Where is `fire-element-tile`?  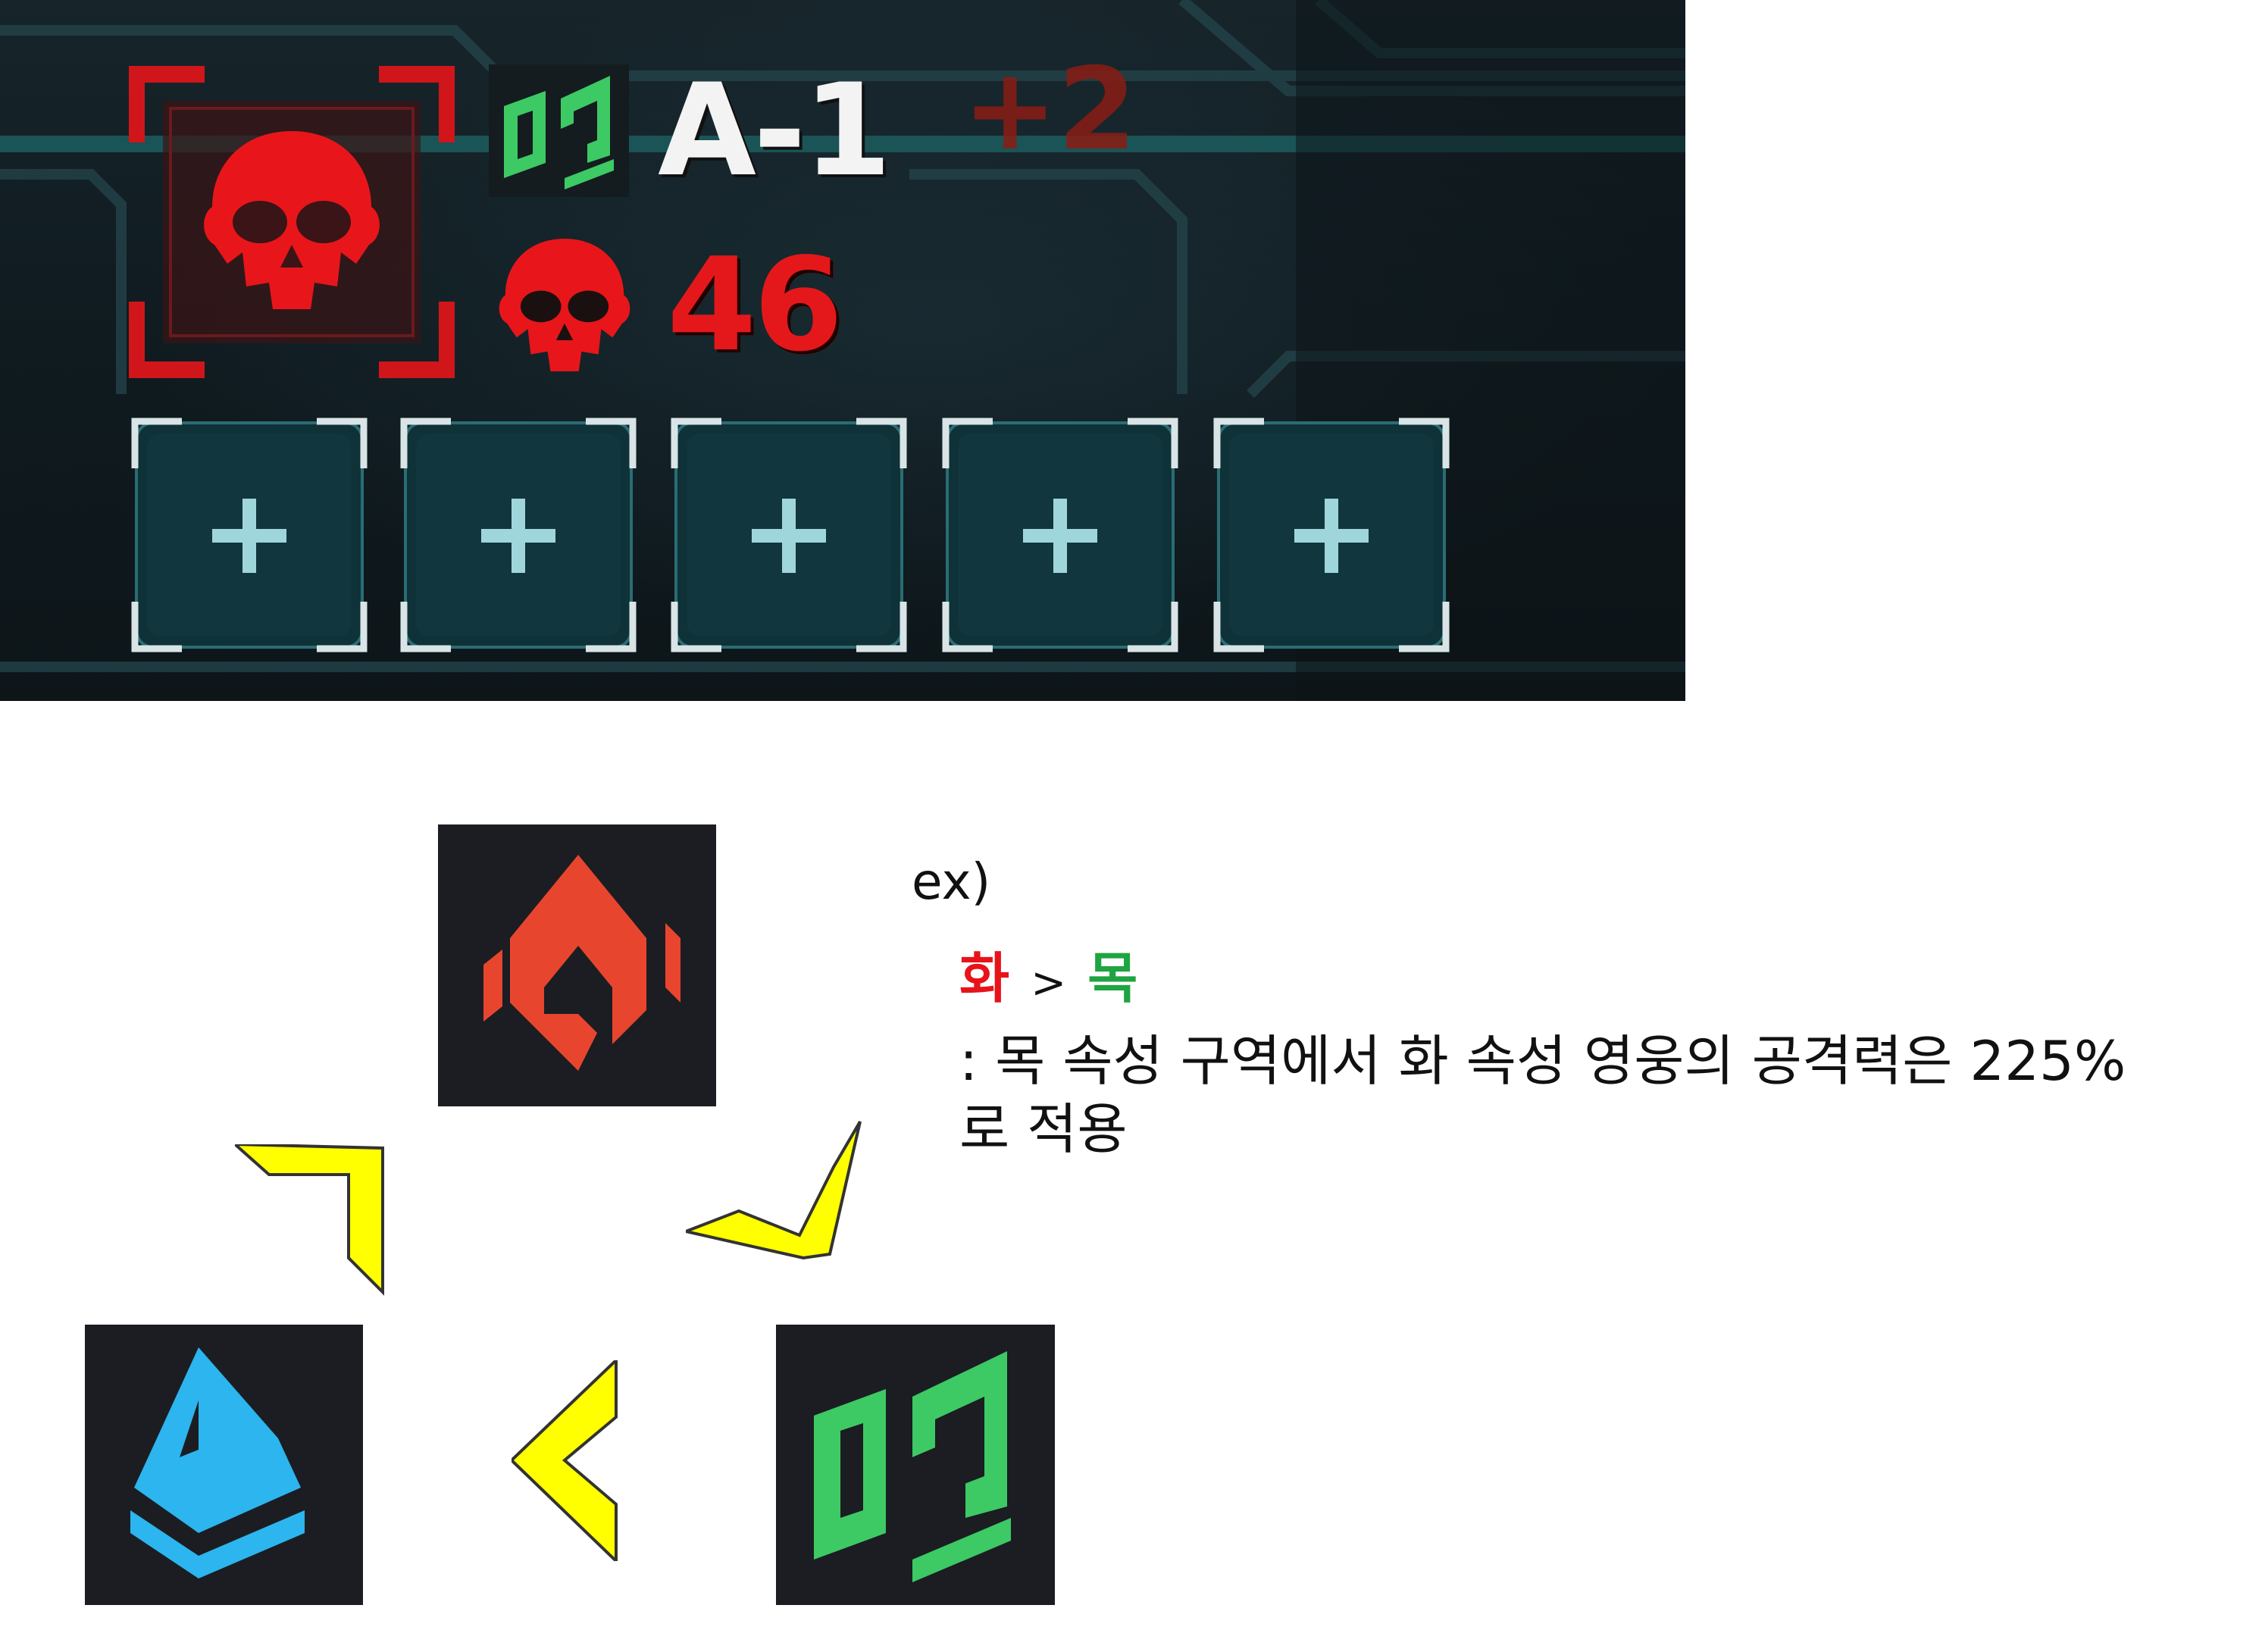
fire-element-tile is located at coordinates (577, 965).